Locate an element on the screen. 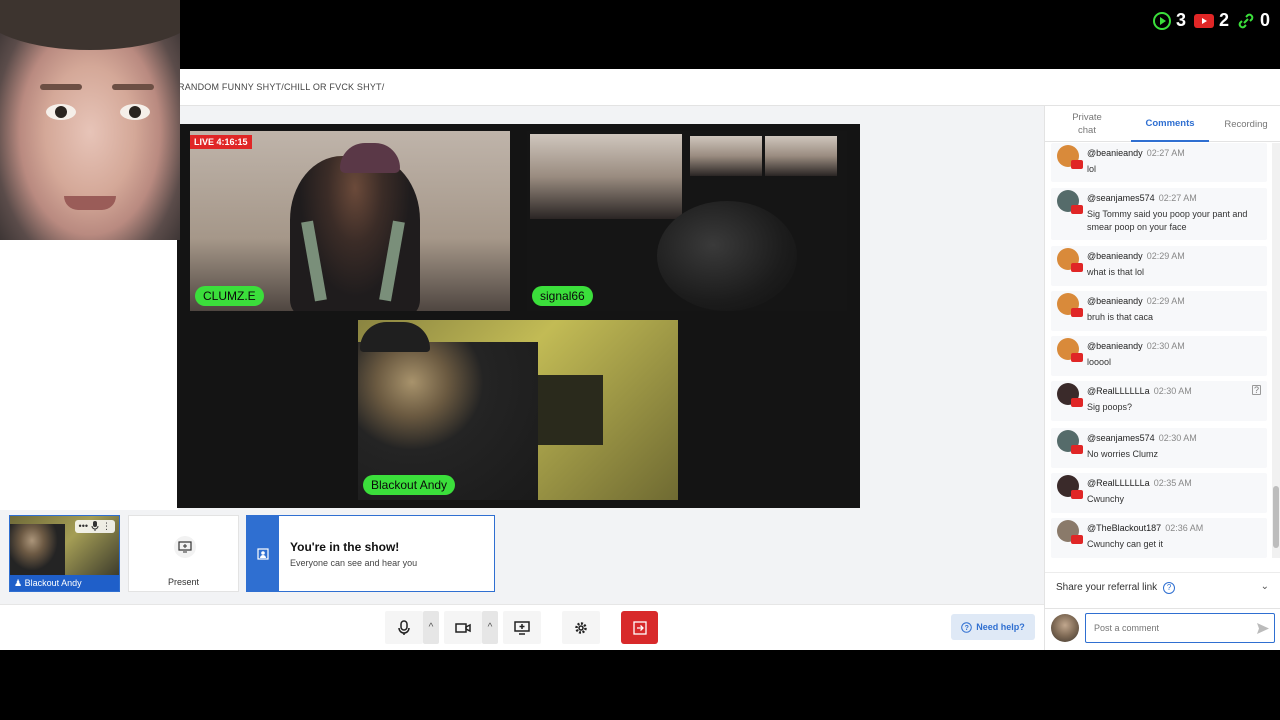 Image resolution: width=1280 pixels, height=720 pixels. help-icon: ? is located at coordinates (1169, 587).